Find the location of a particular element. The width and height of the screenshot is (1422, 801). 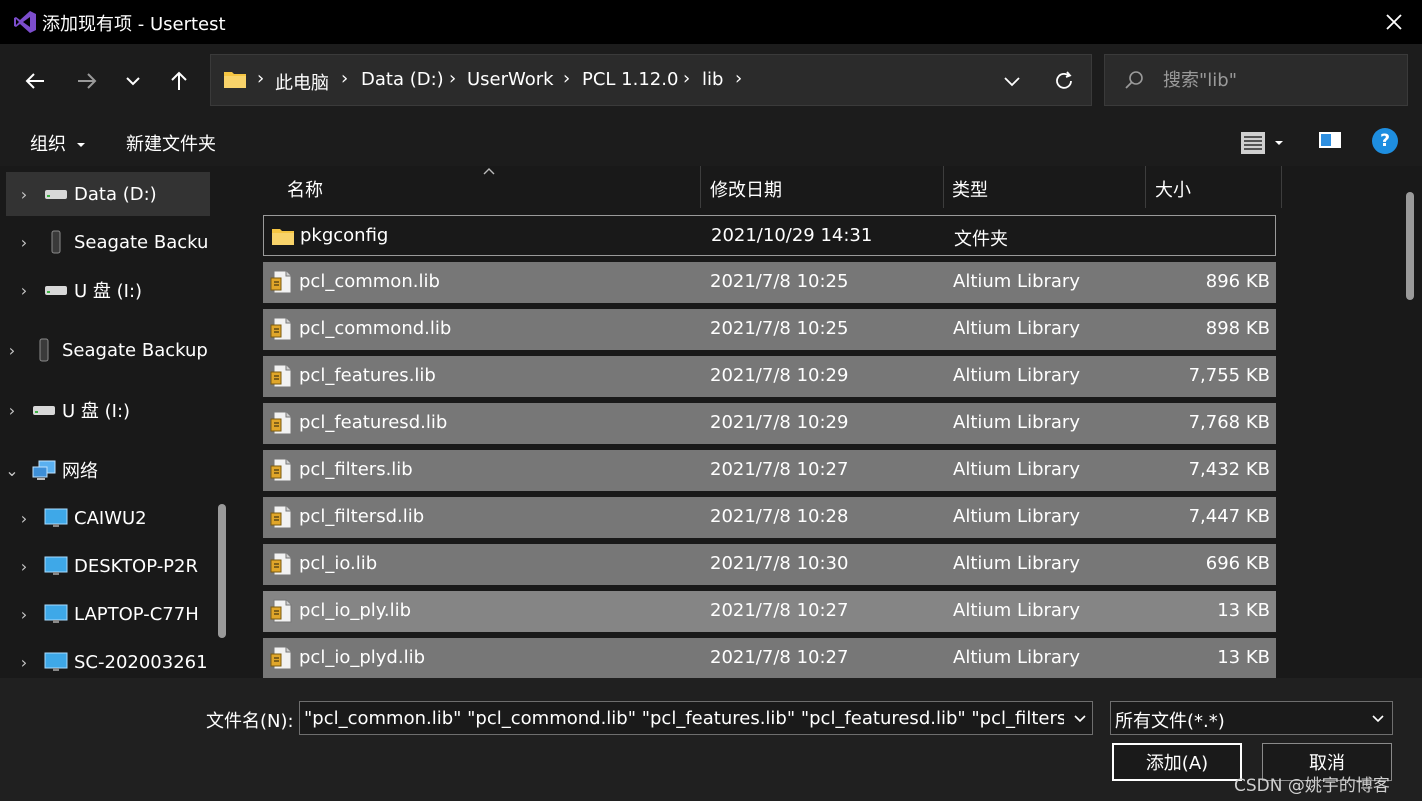

sidebar-scrollbar is located at coordinates (222, 571).